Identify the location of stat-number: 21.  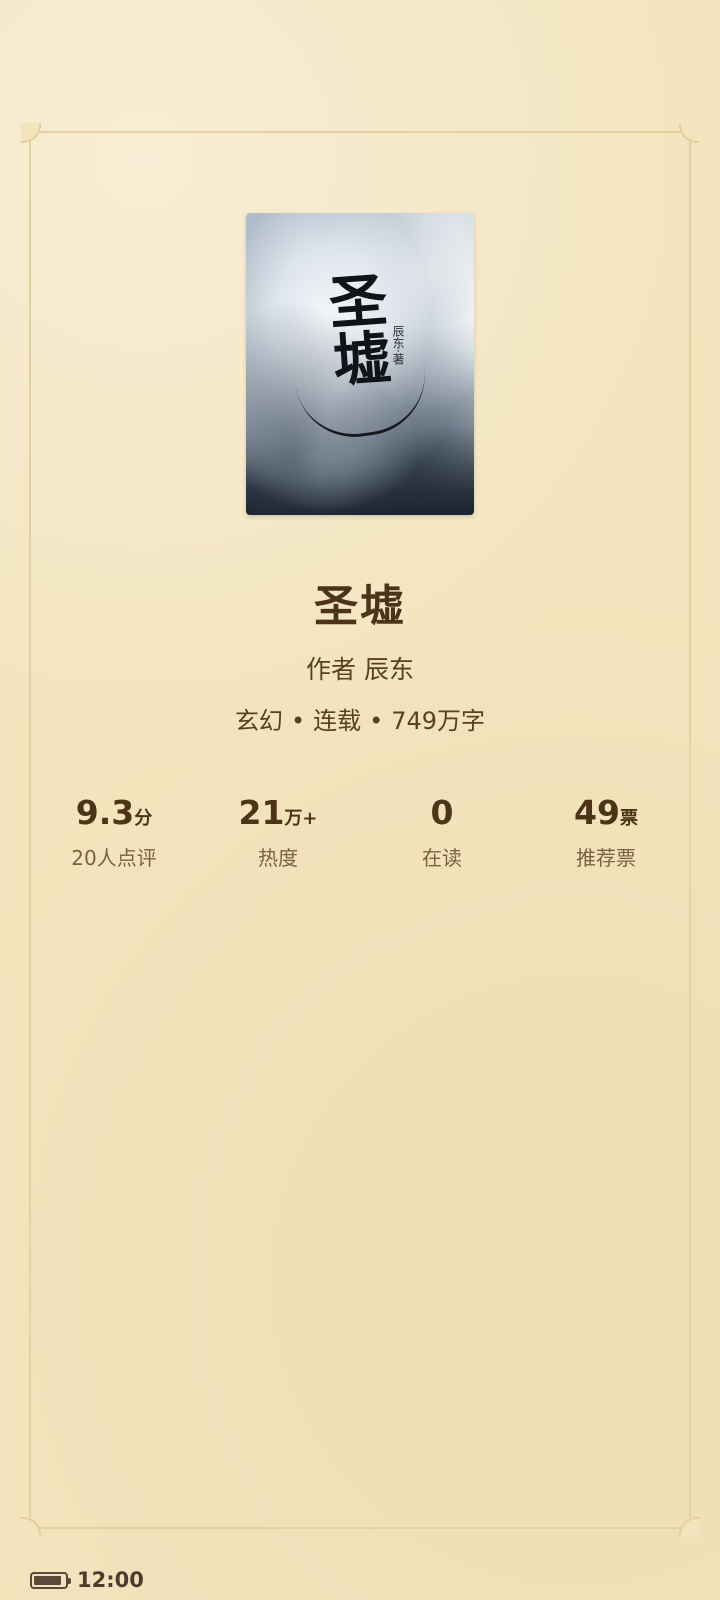
(261, 812).